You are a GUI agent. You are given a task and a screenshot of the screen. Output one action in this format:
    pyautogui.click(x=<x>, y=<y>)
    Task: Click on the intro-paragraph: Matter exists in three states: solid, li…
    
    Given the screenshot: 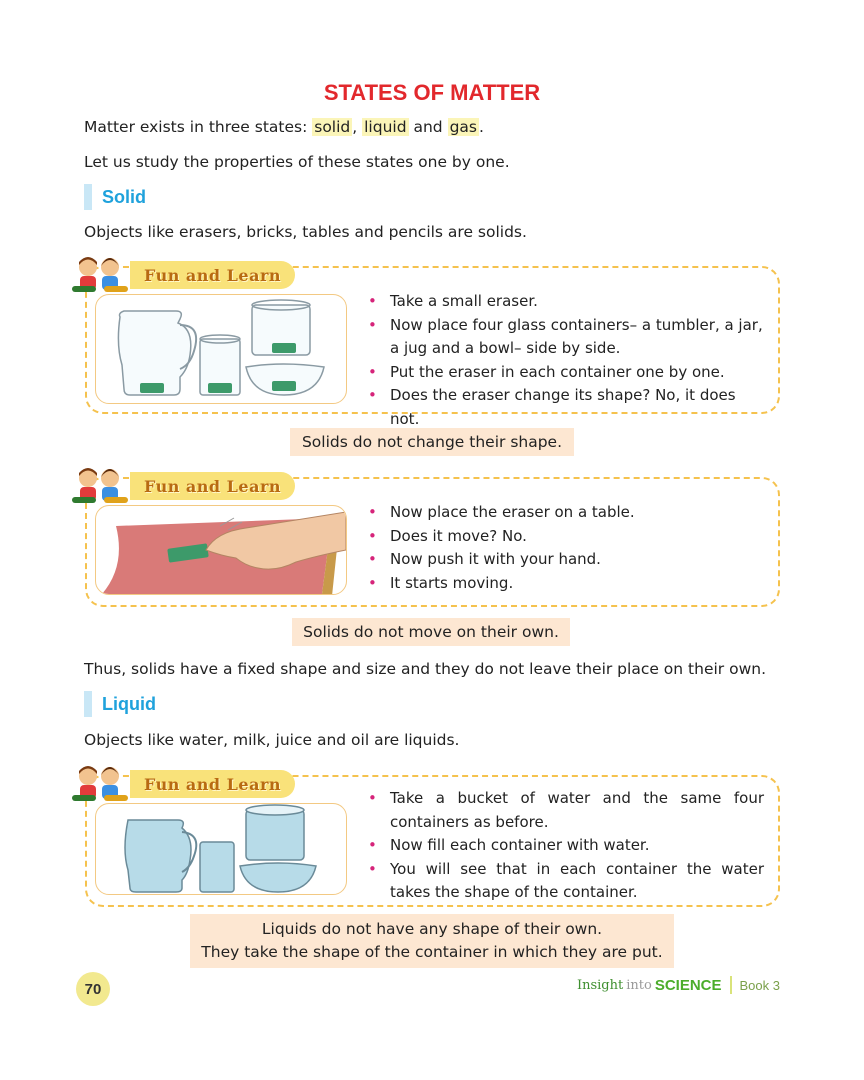 What is the action you would take?
    pyautogui.click(x=284, y=127)
    